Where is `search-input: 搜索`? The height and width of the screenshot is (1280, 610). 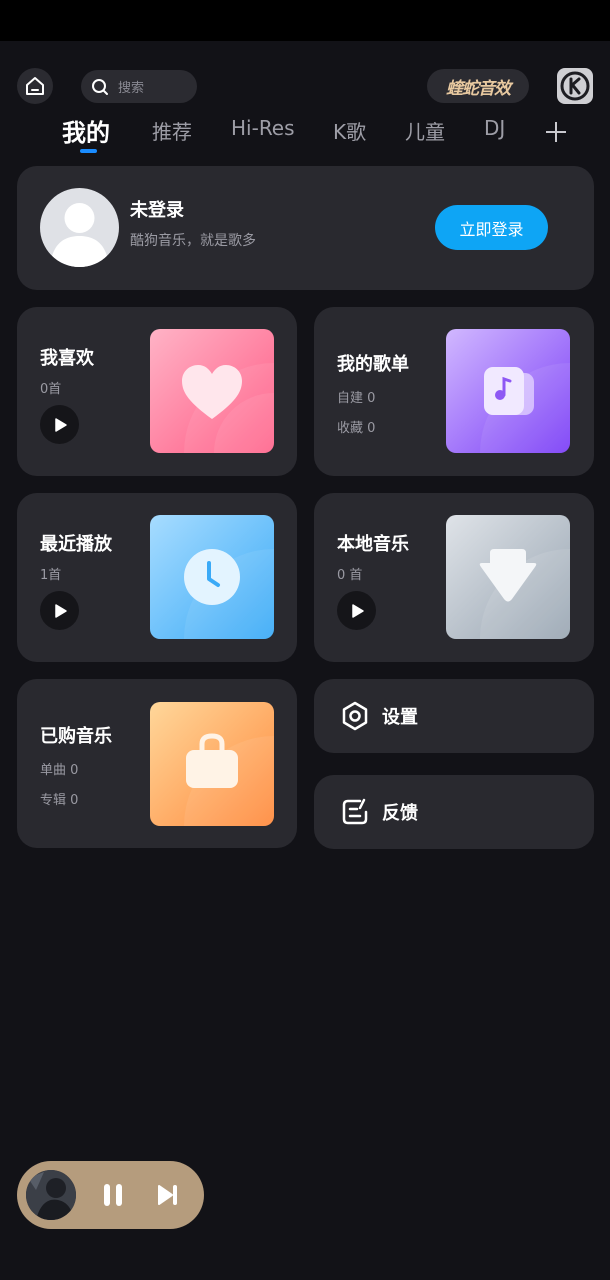
search-input: 搜索 is located at coordinates (139, 86).